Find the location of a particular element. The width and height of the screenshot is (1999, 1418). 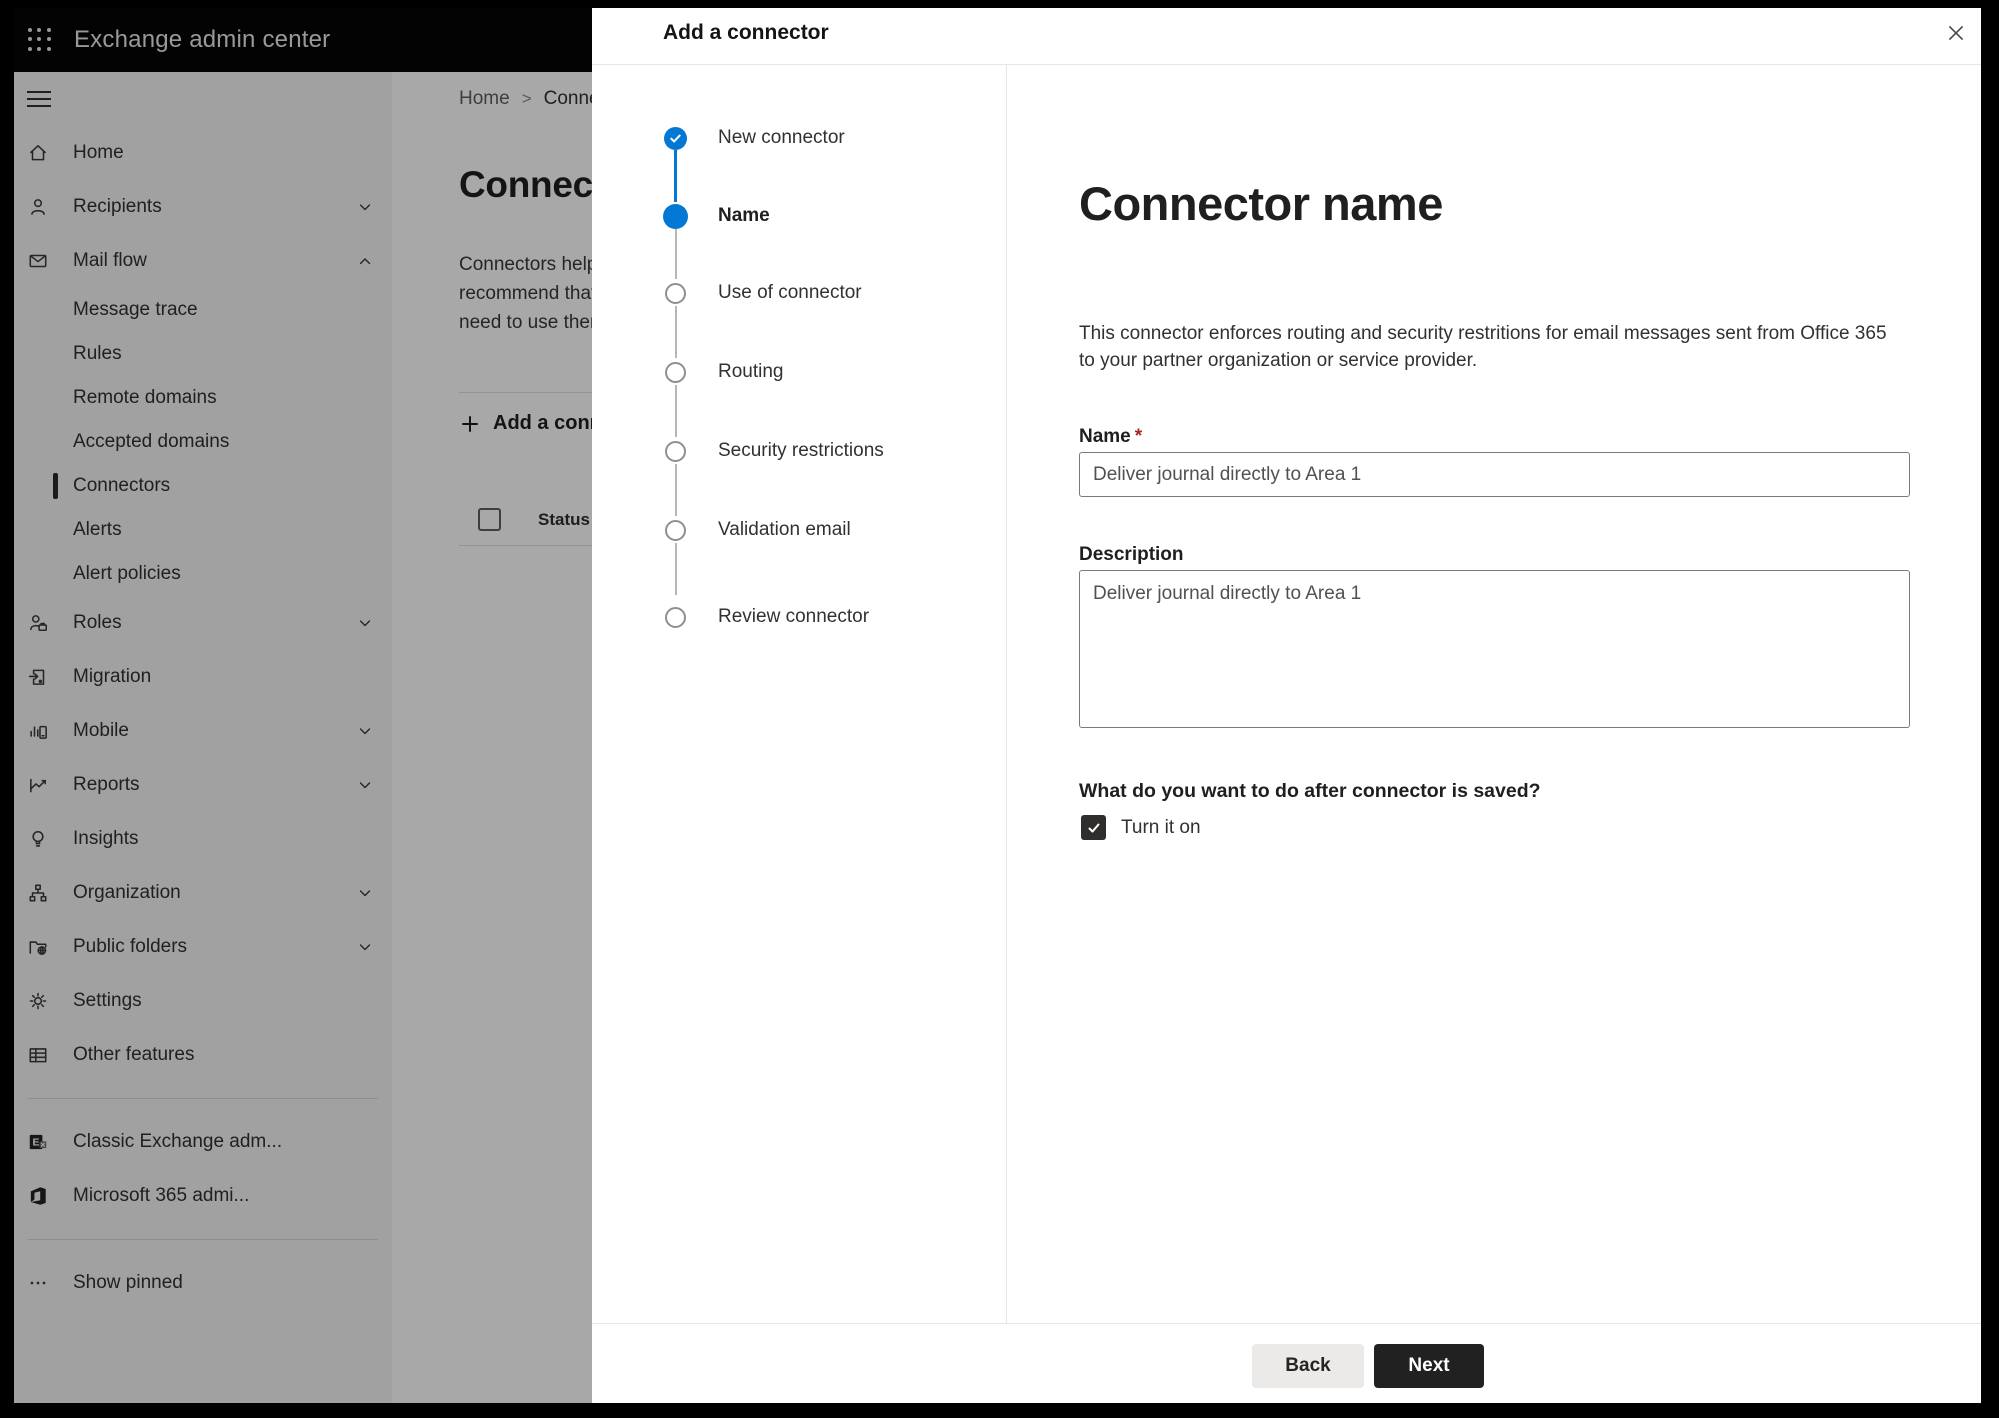

required-asterisk: * is located at coordinates (1138, 436).